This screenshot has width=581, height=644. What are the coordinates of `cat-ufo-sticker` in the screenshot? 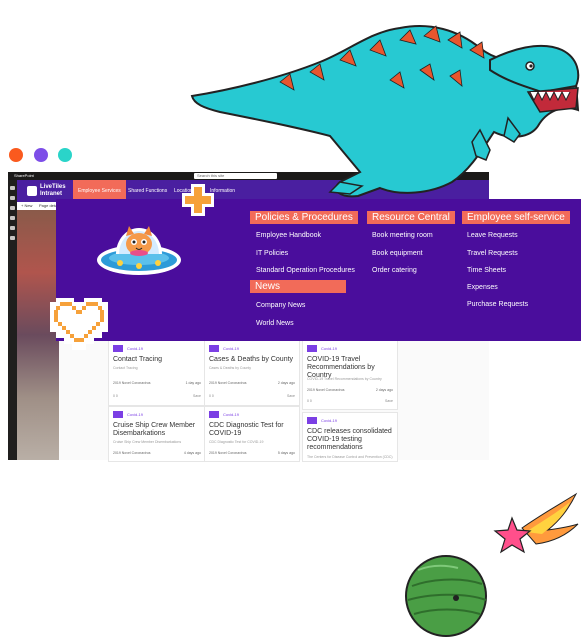 It's located at (139, 250).